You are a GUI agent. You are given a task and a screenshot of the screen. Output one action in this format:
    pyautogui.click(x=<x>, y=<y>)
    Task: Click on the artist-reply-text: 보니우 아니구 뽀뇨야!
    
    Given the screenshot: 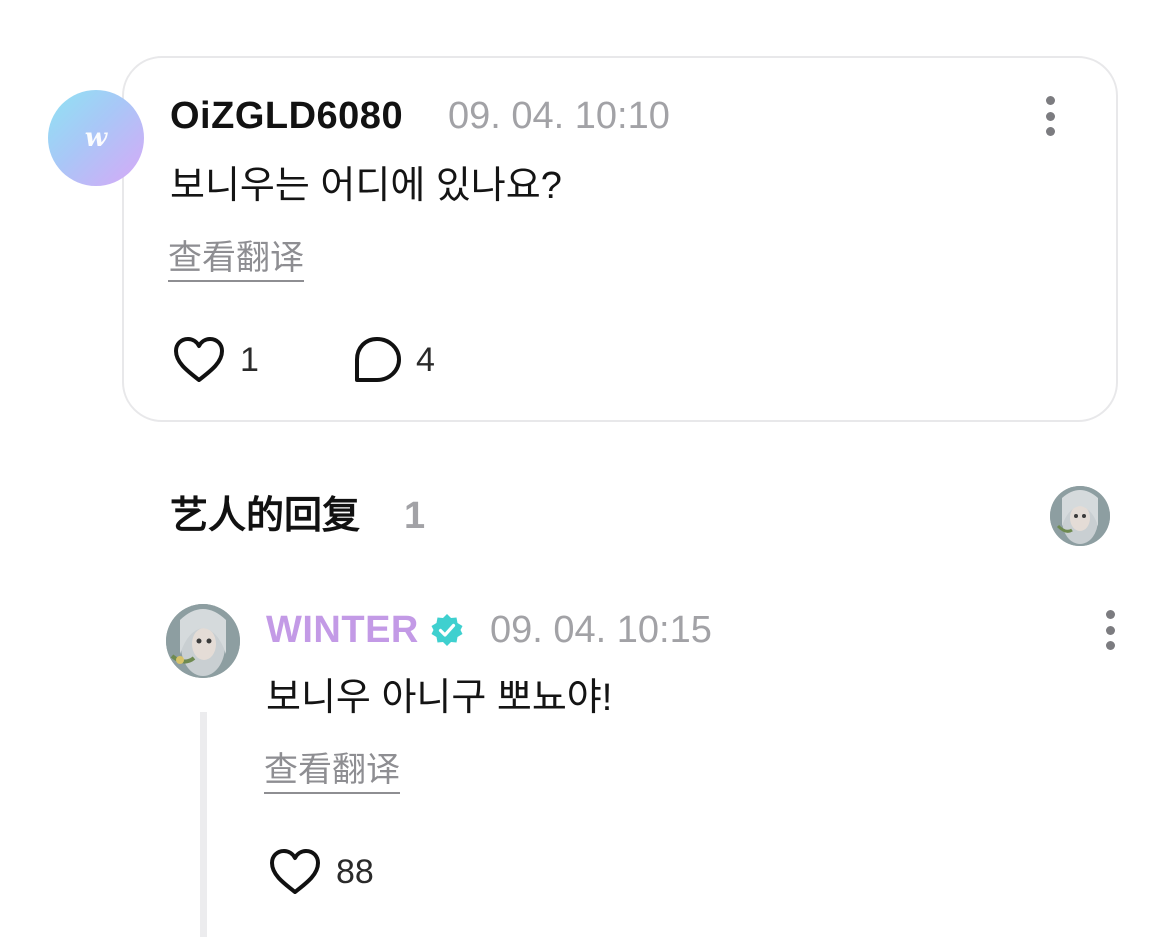 What is the action you would take?
    pyautogui.click(x=439, y=698)
    